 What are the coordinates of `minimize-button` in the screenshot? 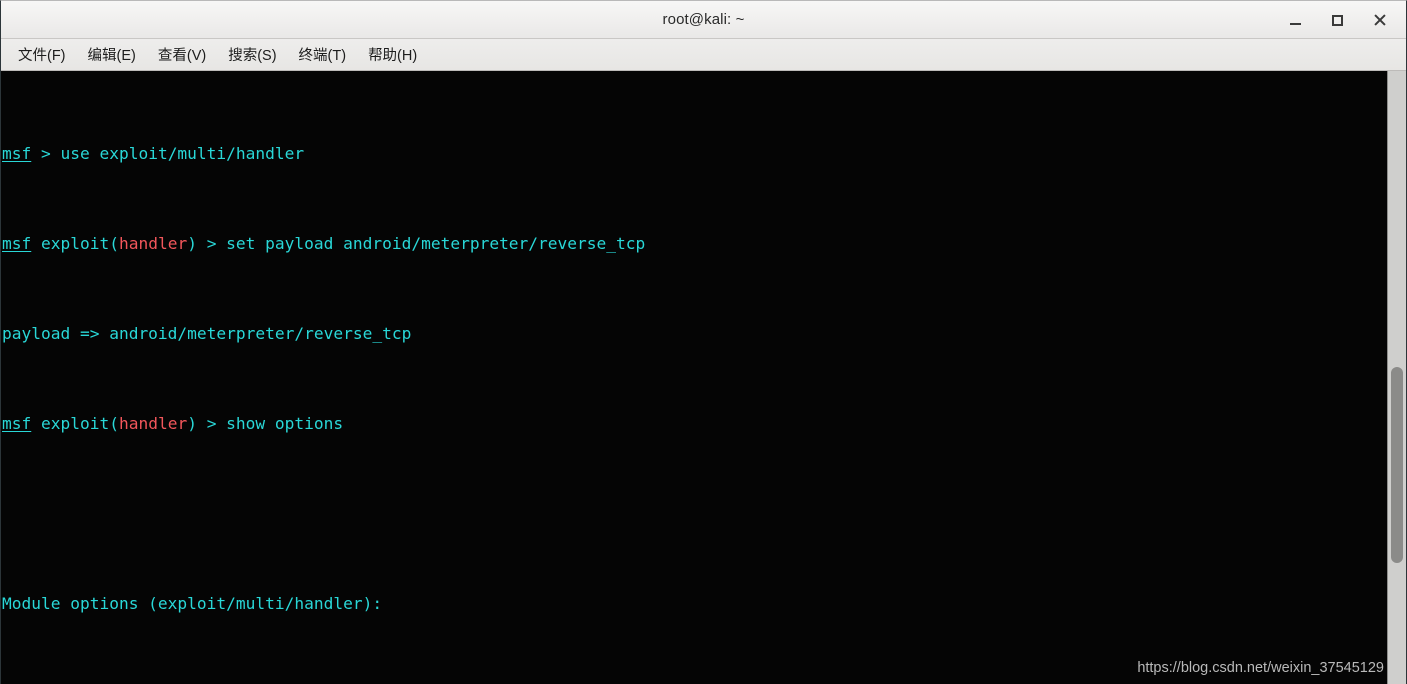 It's located at (1295, 20).